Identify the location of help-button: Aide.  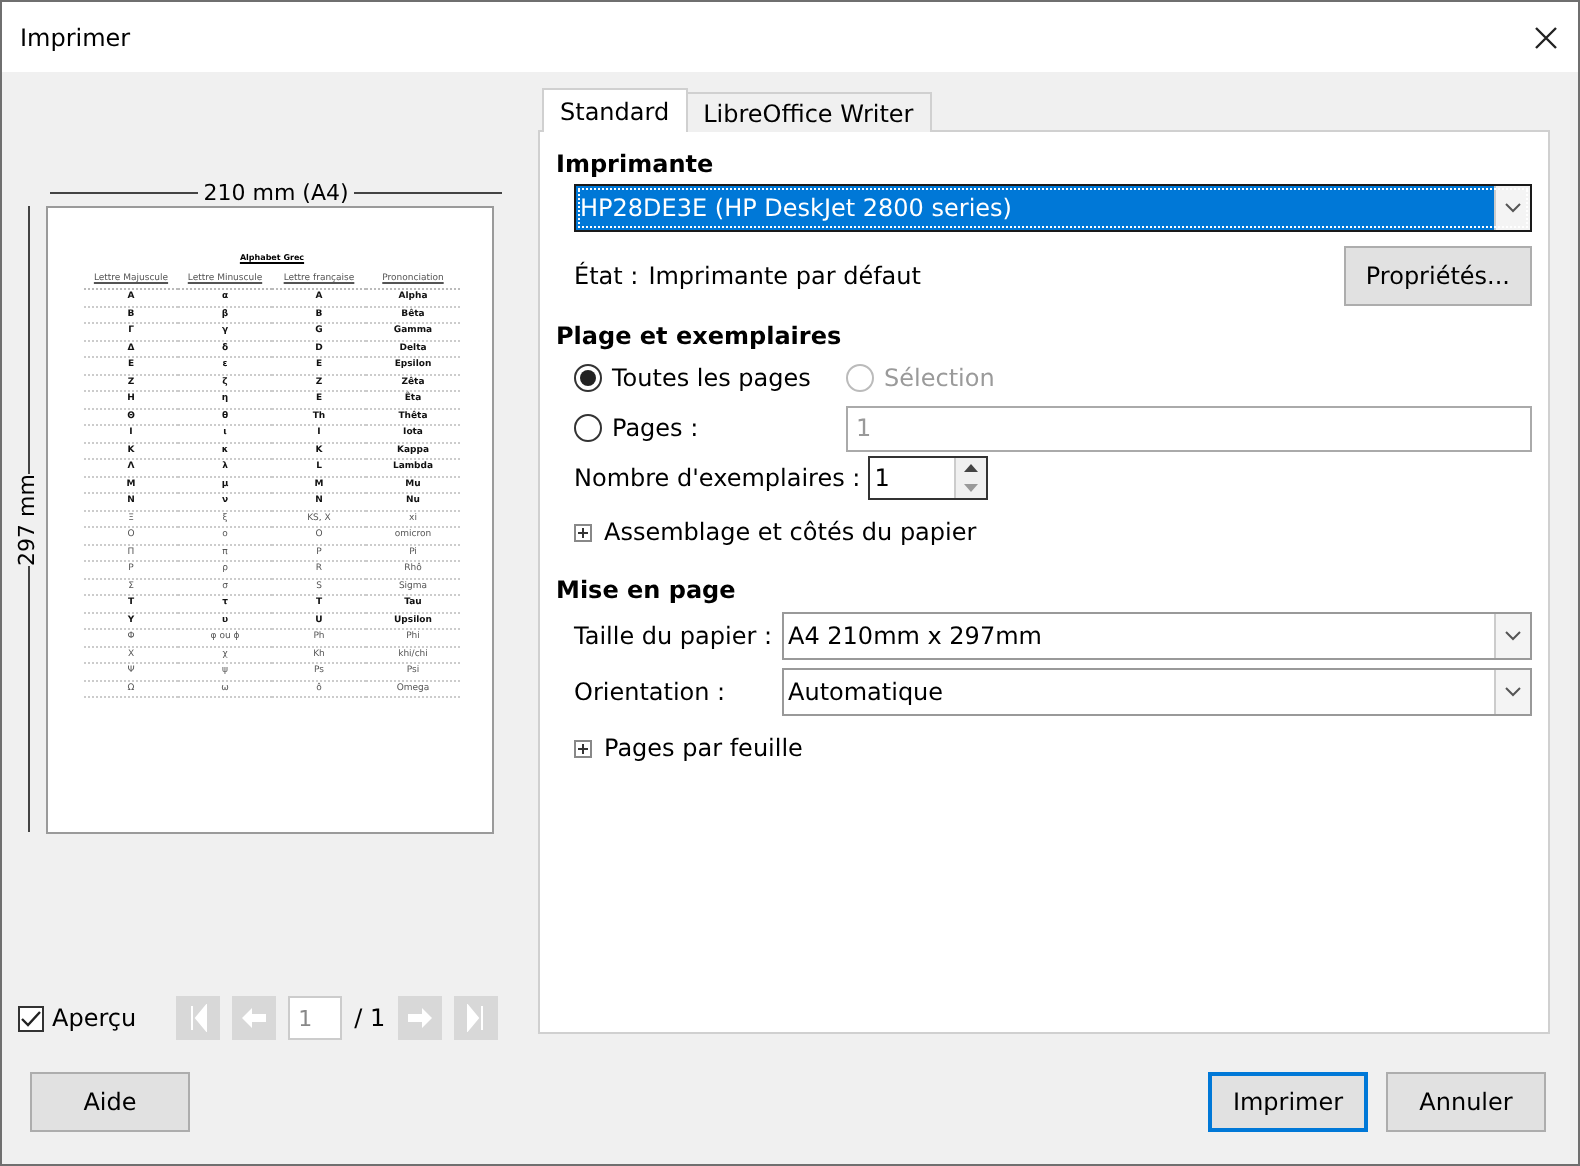
(110, 1102).